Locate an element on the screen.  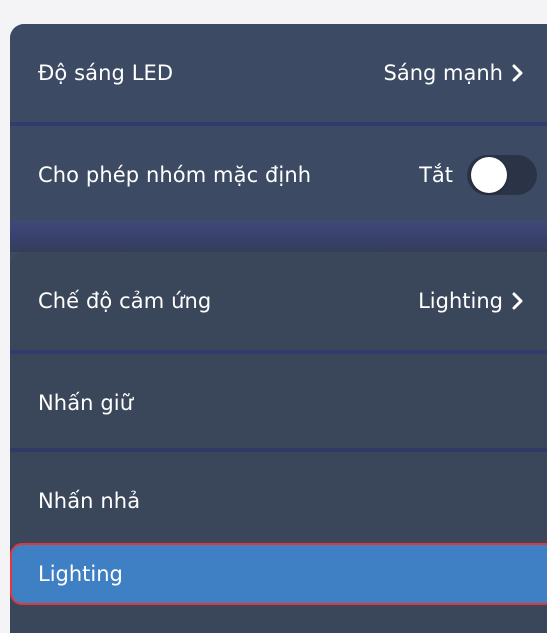
lighting-option-label: Lighting is located at coordinates (80, 574).